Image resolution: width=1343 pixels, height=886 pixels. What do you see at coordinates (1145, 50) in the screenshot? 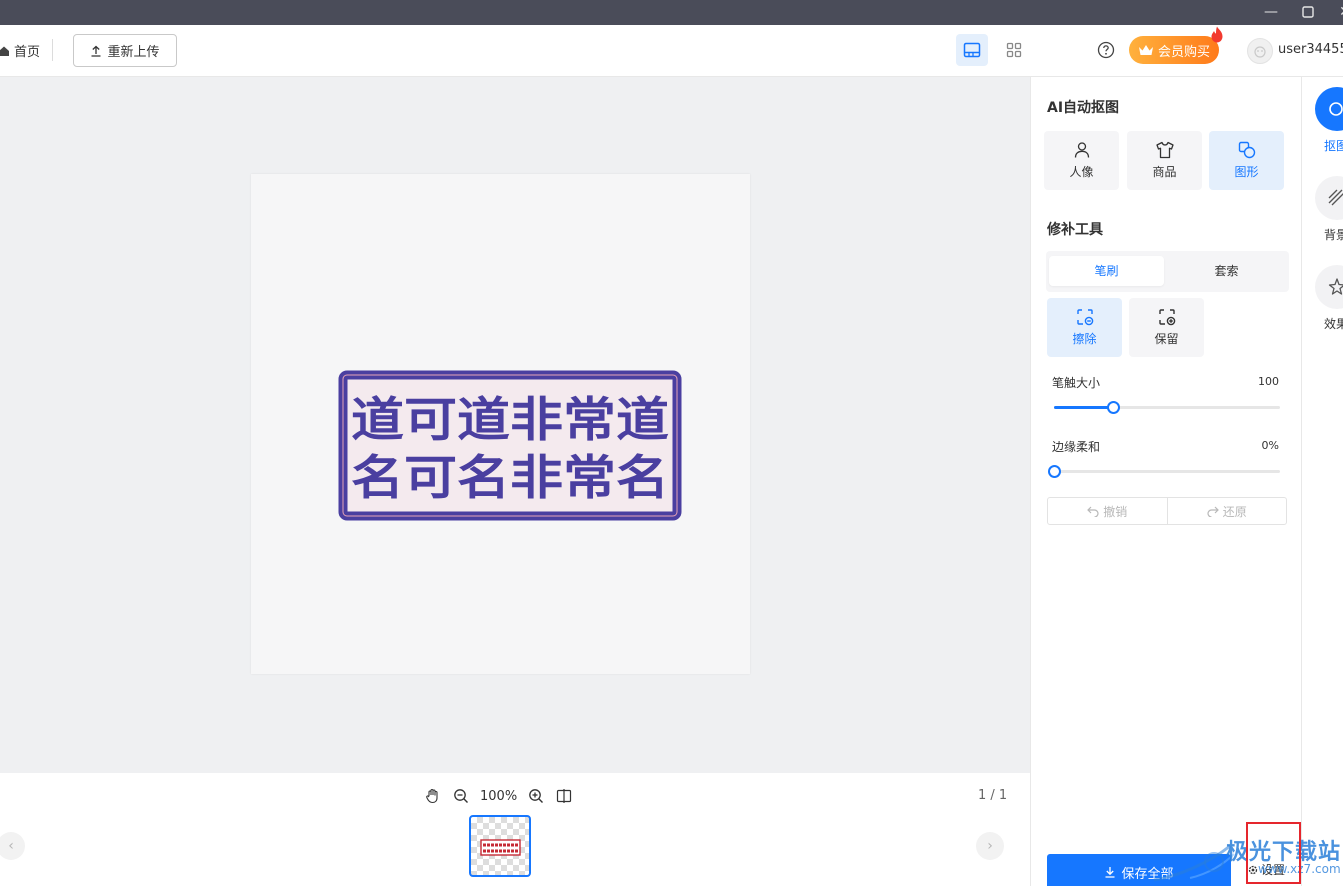
I see `crown-icon` at bounding box center [1145, 50].